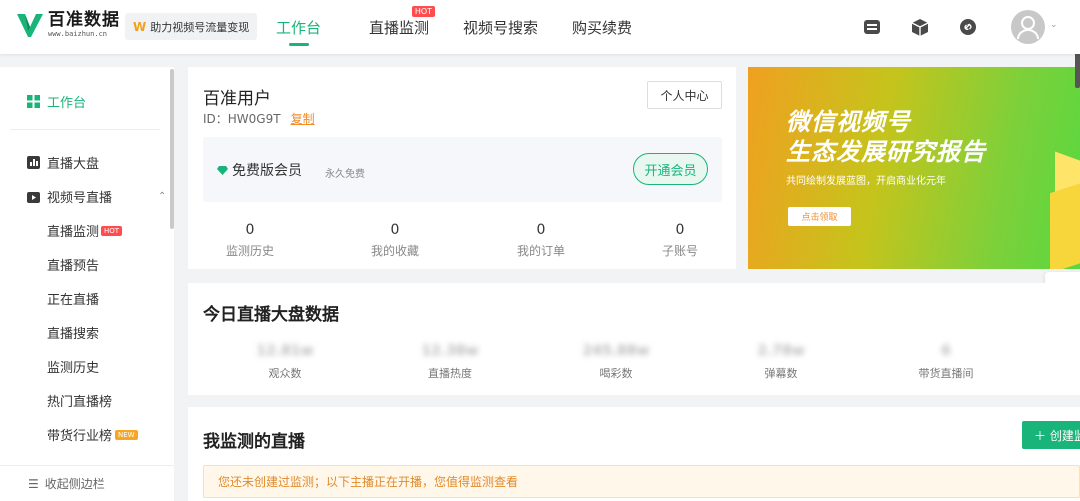 This screenshot has height=501, width=1080. I want to click on stat-label: 喝彩数, so click(616, 373).